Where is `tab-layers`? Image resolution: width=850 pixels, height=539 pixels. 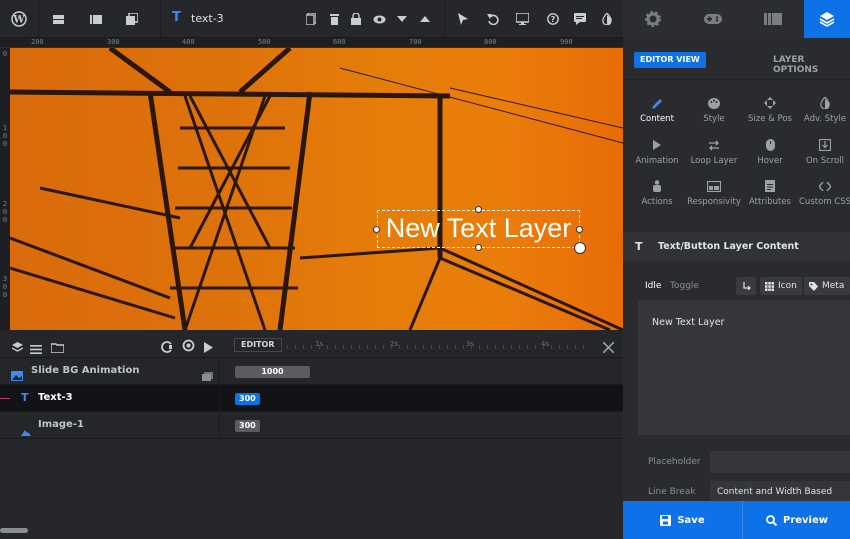
tab-layers is located at coordinates (827, 19).